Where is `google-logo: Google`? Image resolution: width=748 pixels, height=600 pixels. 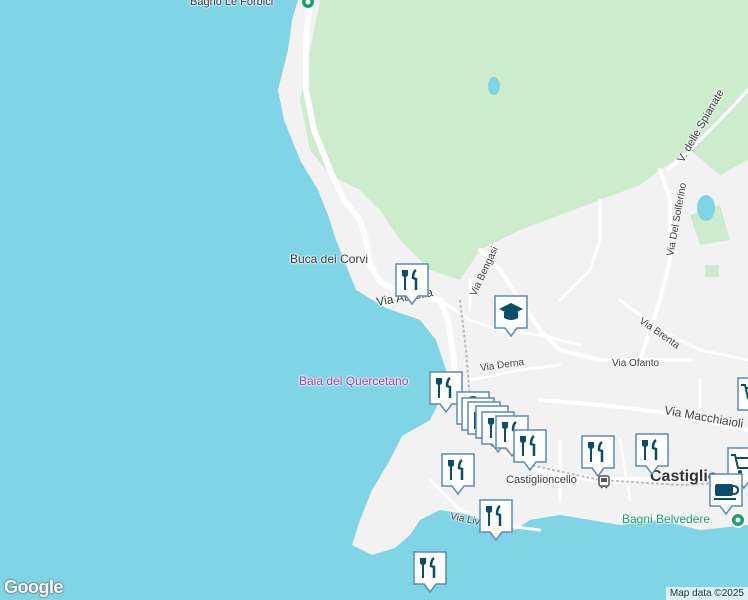
google-logo: Google is located at coordinates (34, 587).